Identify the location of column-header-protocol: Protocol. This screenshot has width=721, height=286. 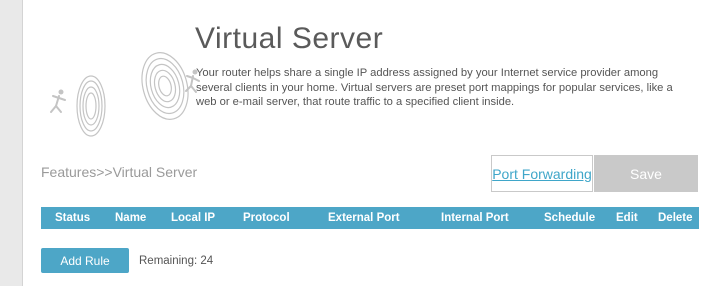
(266, 218).